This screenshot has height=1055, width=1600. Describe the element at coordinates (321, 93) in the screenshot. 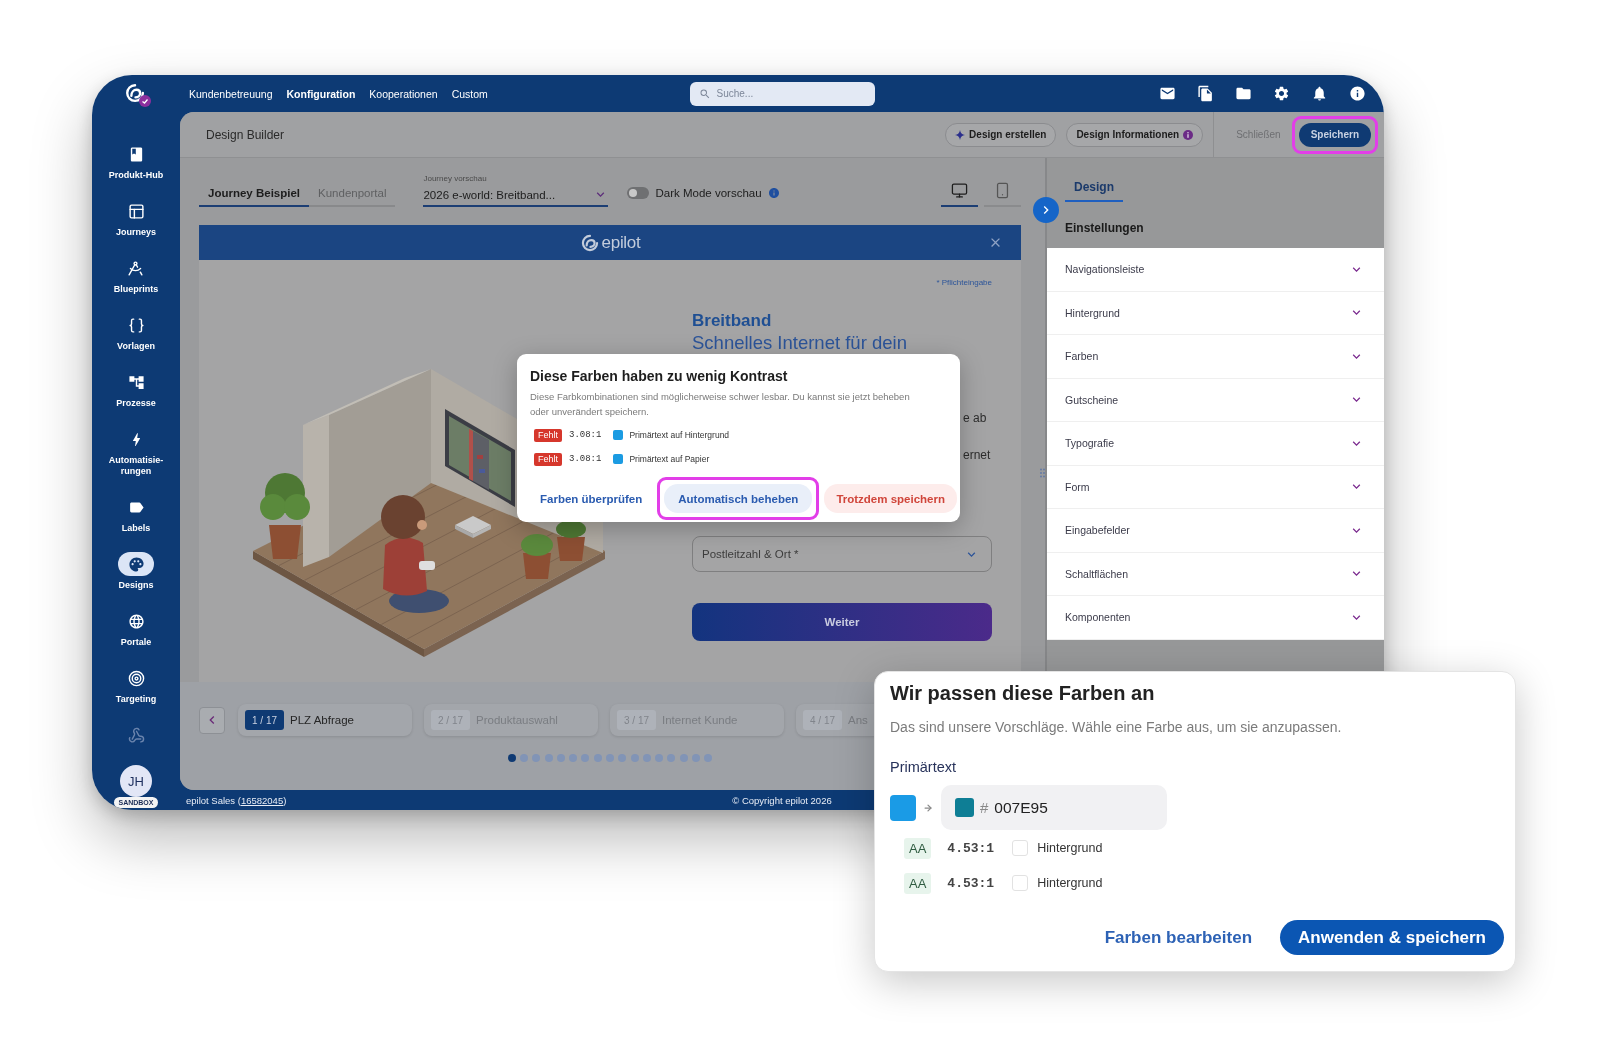

I see `nav-link: Konfiguration` at that location.